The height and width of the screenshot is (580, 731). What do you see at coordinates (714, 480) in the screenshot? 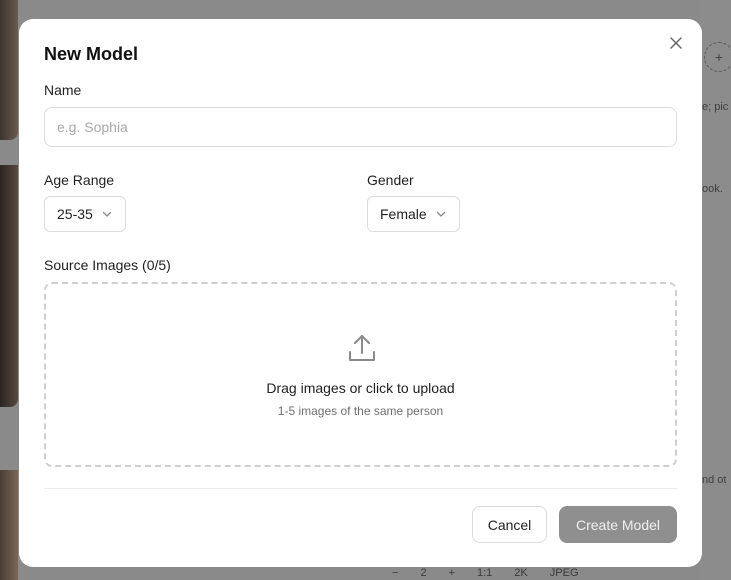
I see `background-text: nd ot` at bounding box center [714, 480].